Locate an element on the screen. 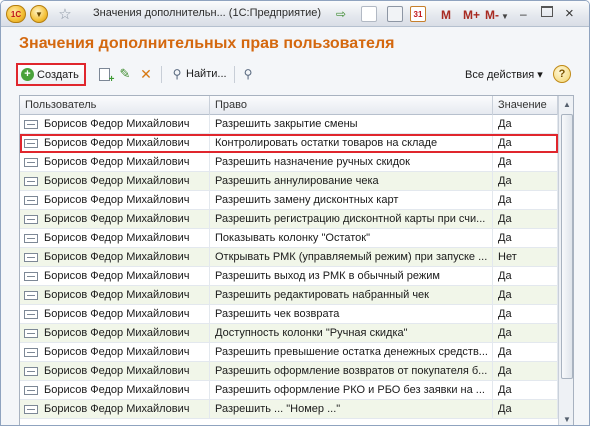 Image resolution: width=590 pixels, height=426 pixels. scrollbar-thumb is located at coordinates (567, 246).